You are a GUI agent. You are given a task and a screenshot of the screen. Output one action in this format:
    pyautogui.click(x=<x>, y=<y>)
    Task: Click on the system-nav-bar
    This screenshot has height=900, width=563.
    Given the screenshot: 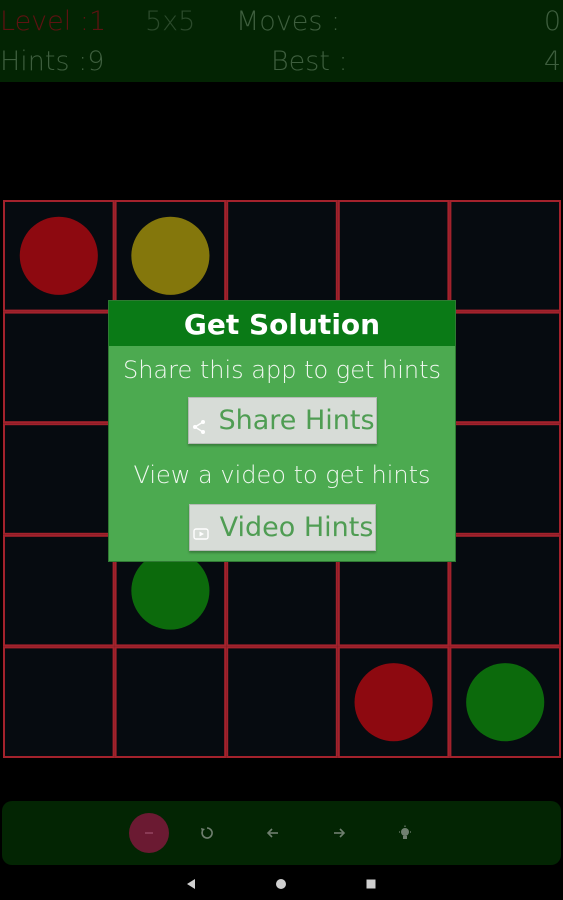 What is the action you would take?
    pyautogui.click(x=281, y=884)
    